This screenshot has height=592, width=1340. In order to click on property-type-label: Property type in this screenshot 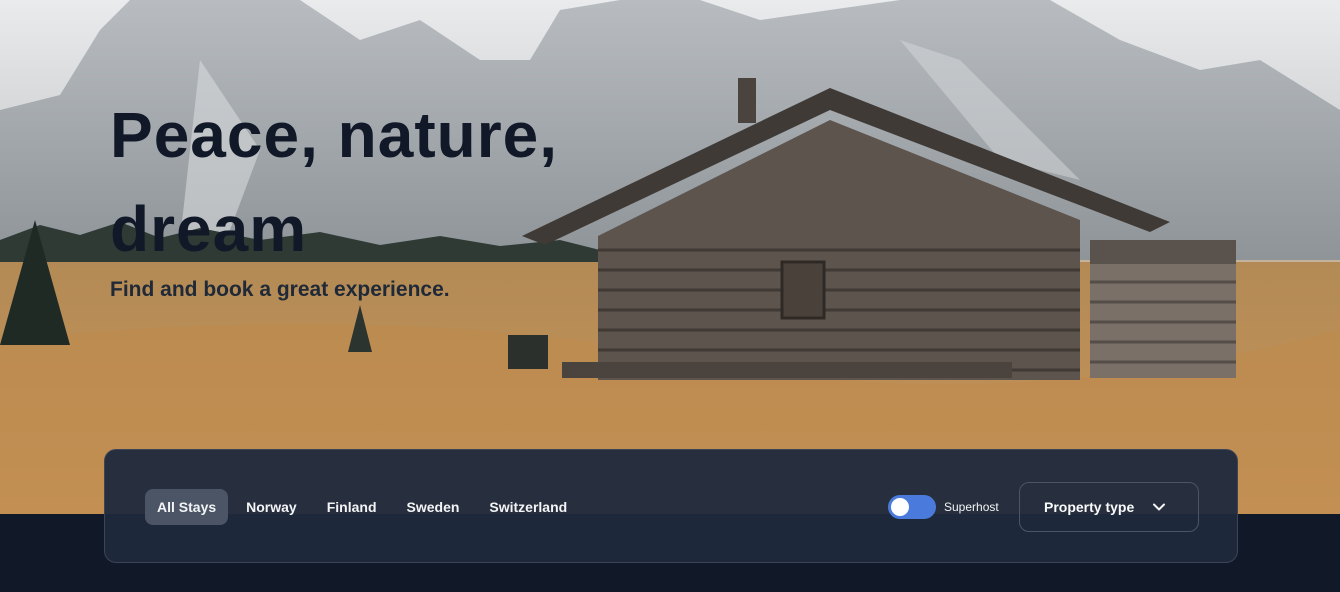, I will do `click(1089, 507)`.